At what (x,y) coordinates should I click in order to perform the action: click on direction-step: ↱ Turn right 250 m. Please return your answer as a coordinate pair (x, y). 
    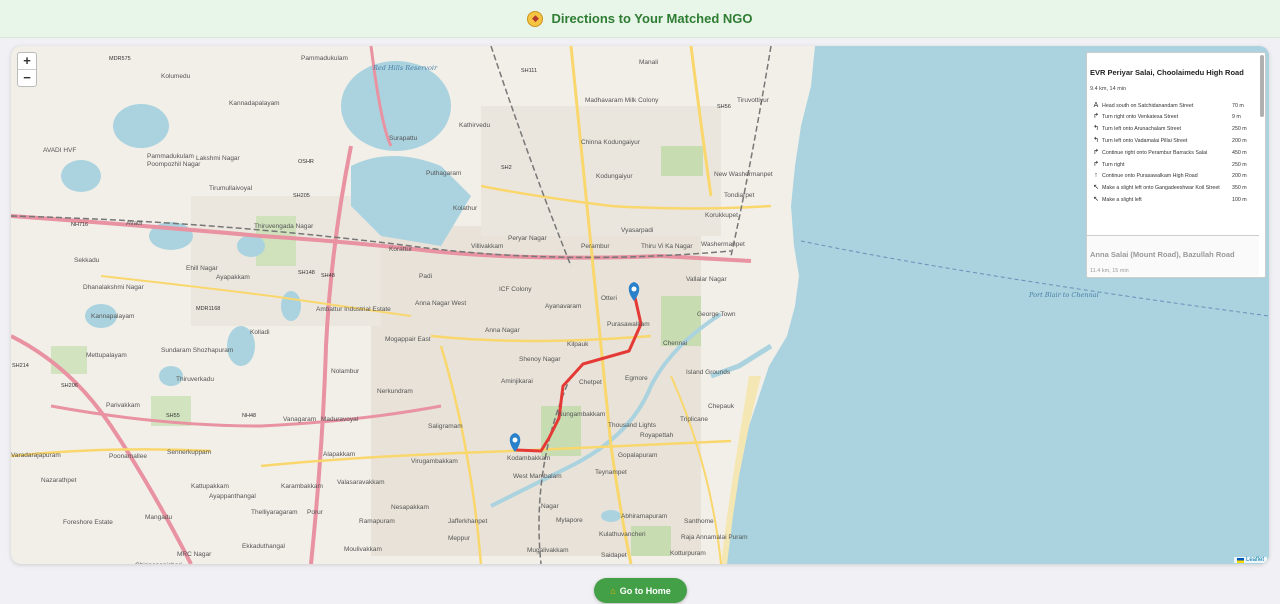
    Looking at the image, I should click on (1173, 165).